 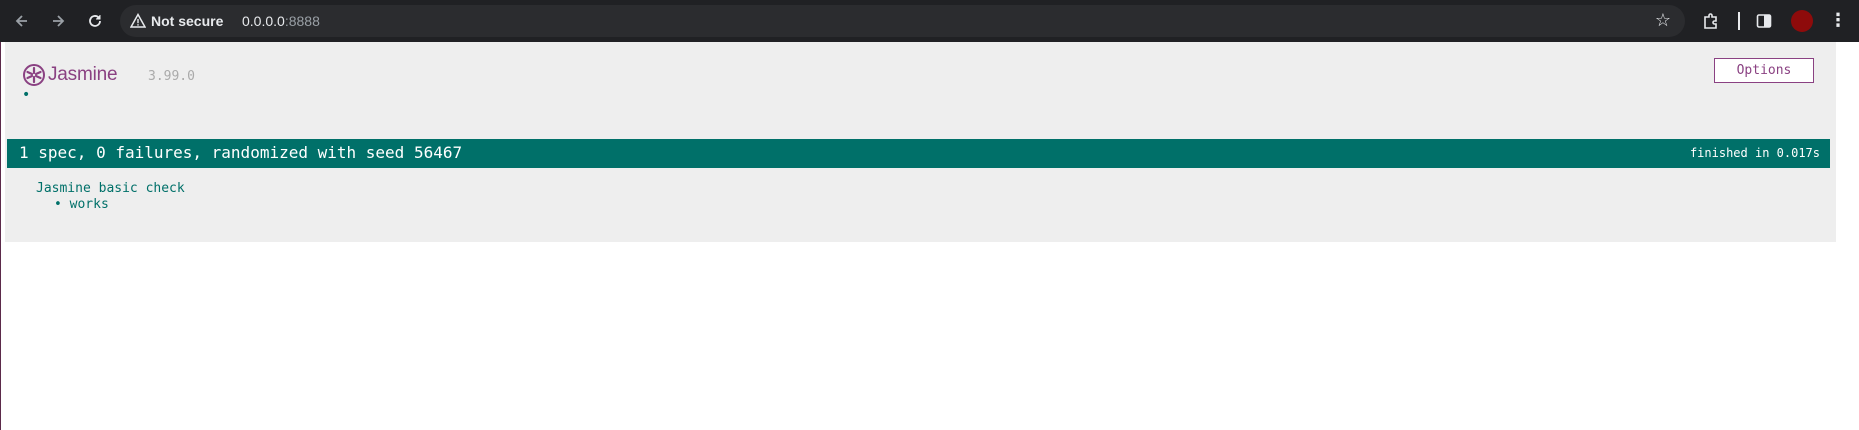 What do you see at coordinates (83, 74) in the screenshot?
I see `jasmine-logo-text: Jasmine` at bounding box center [83, 74].